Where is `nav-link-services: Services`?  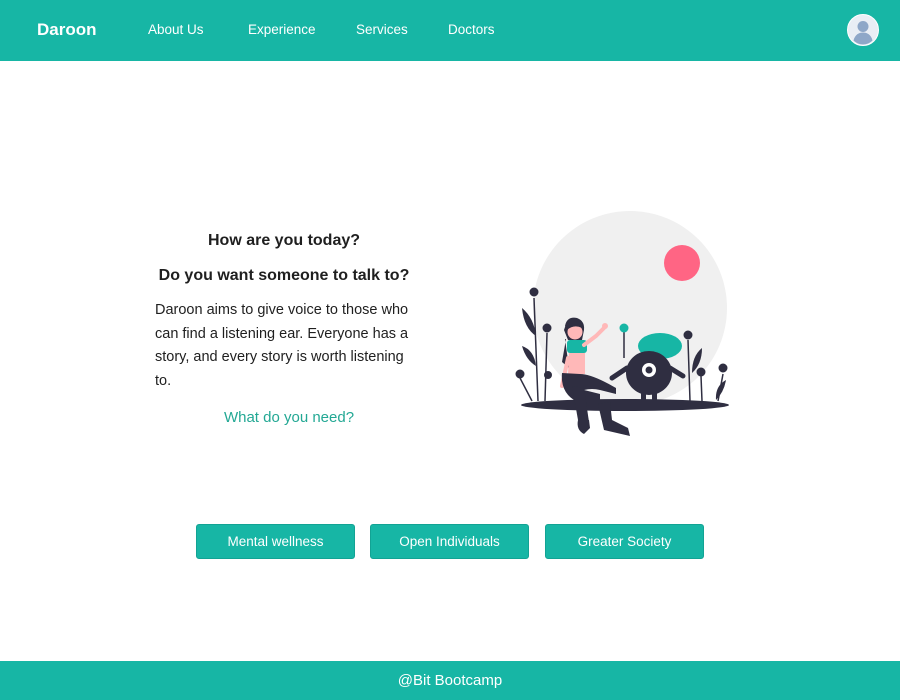 nav-link-services: Services is located at coordinates (382, 29).